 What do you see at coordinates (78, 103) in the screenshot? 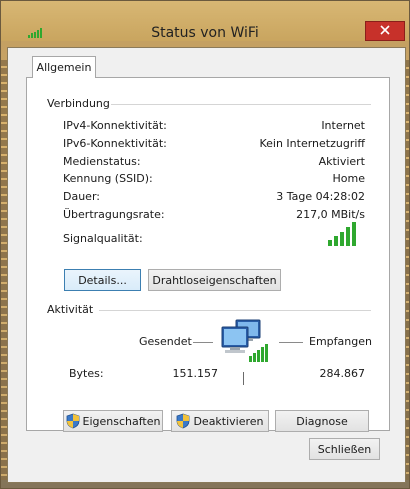
I see `group-title-connection: Verbindung` at bounding box center [78, 103].